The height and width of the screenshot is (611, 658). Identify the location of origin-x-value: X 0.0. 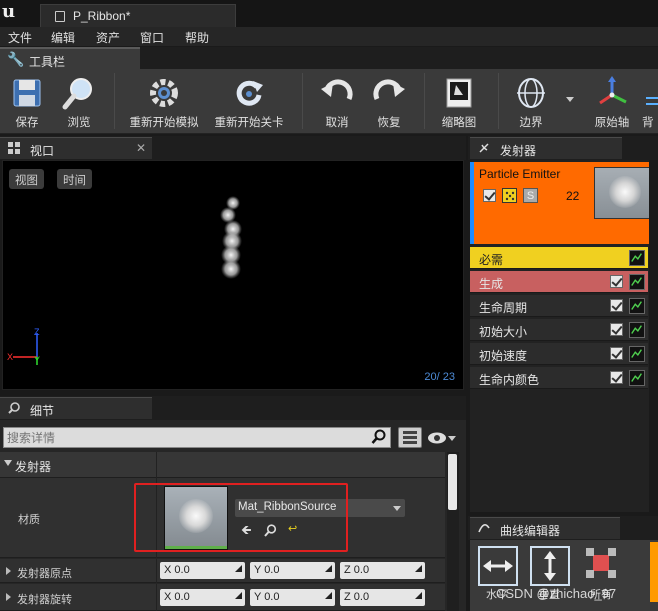
(177, 570).